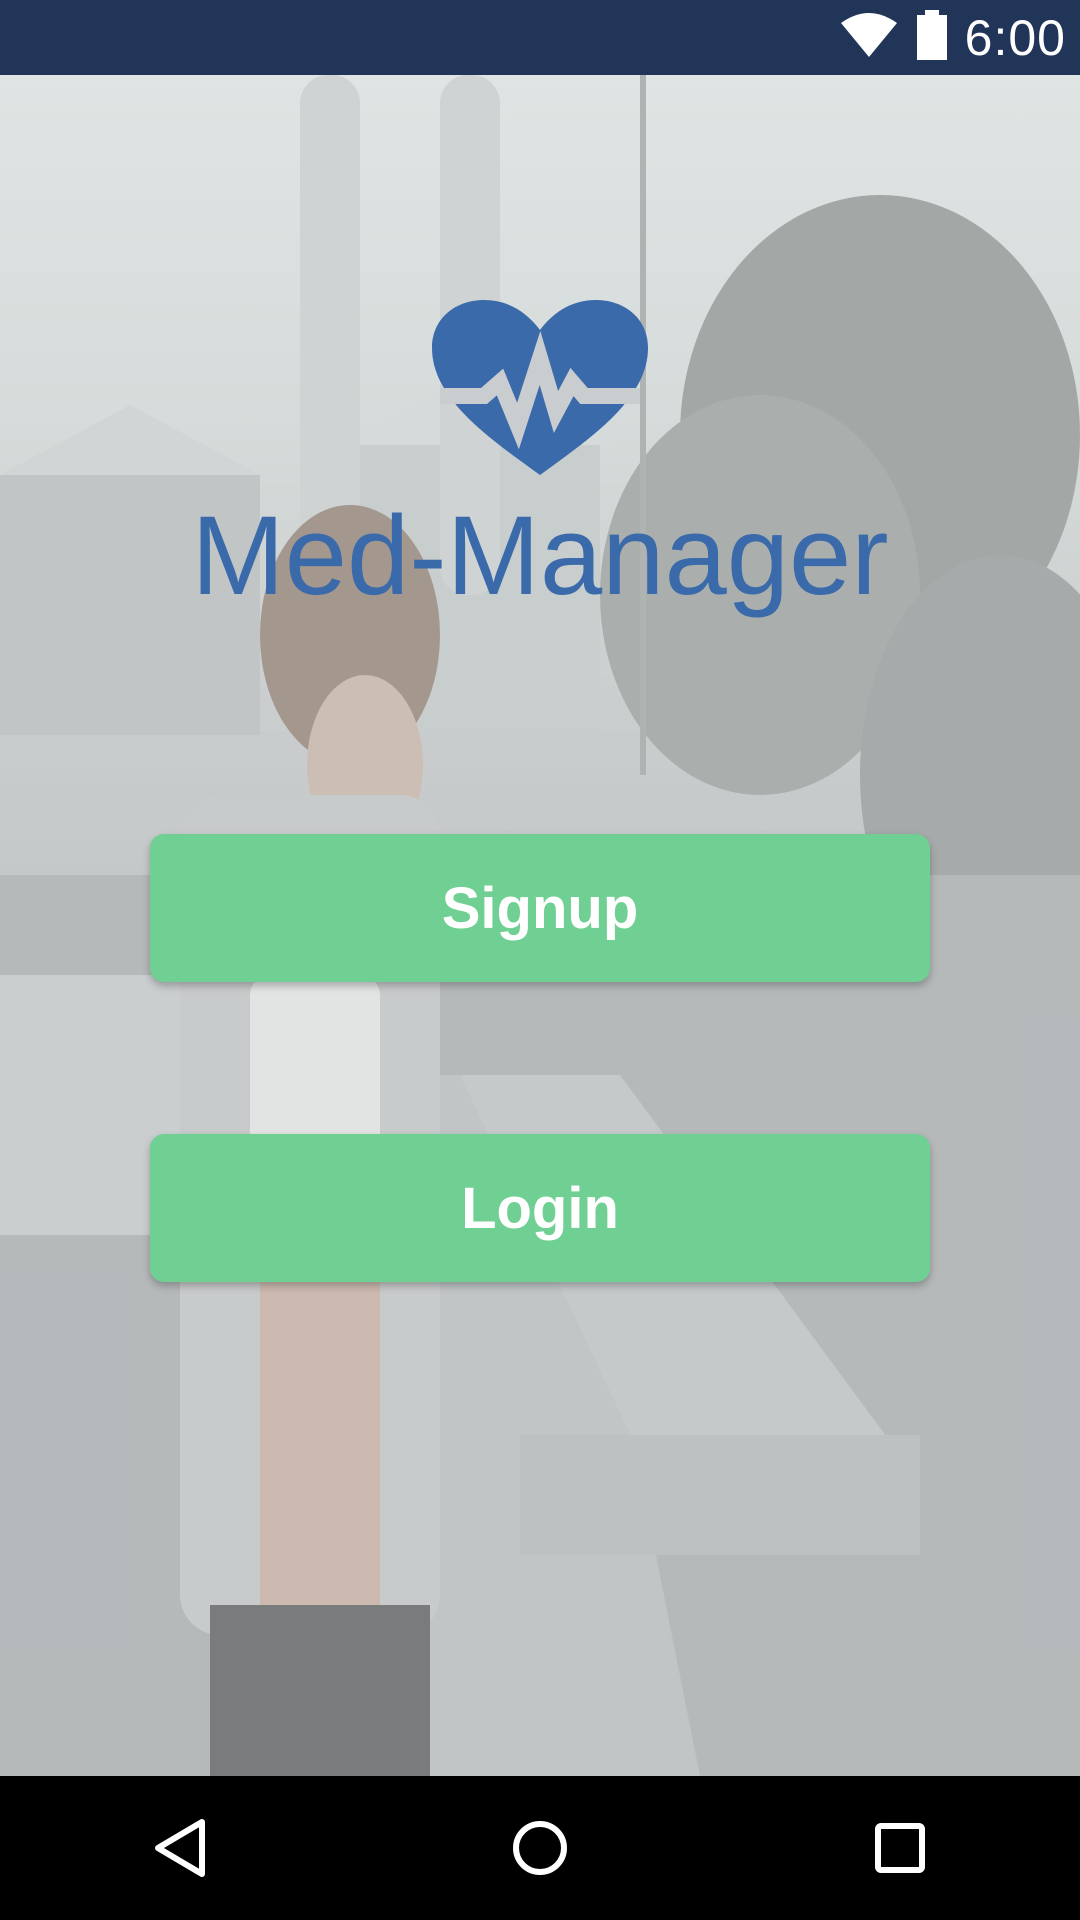  I want to click on status-time: 6:00, so click(1015, 37).